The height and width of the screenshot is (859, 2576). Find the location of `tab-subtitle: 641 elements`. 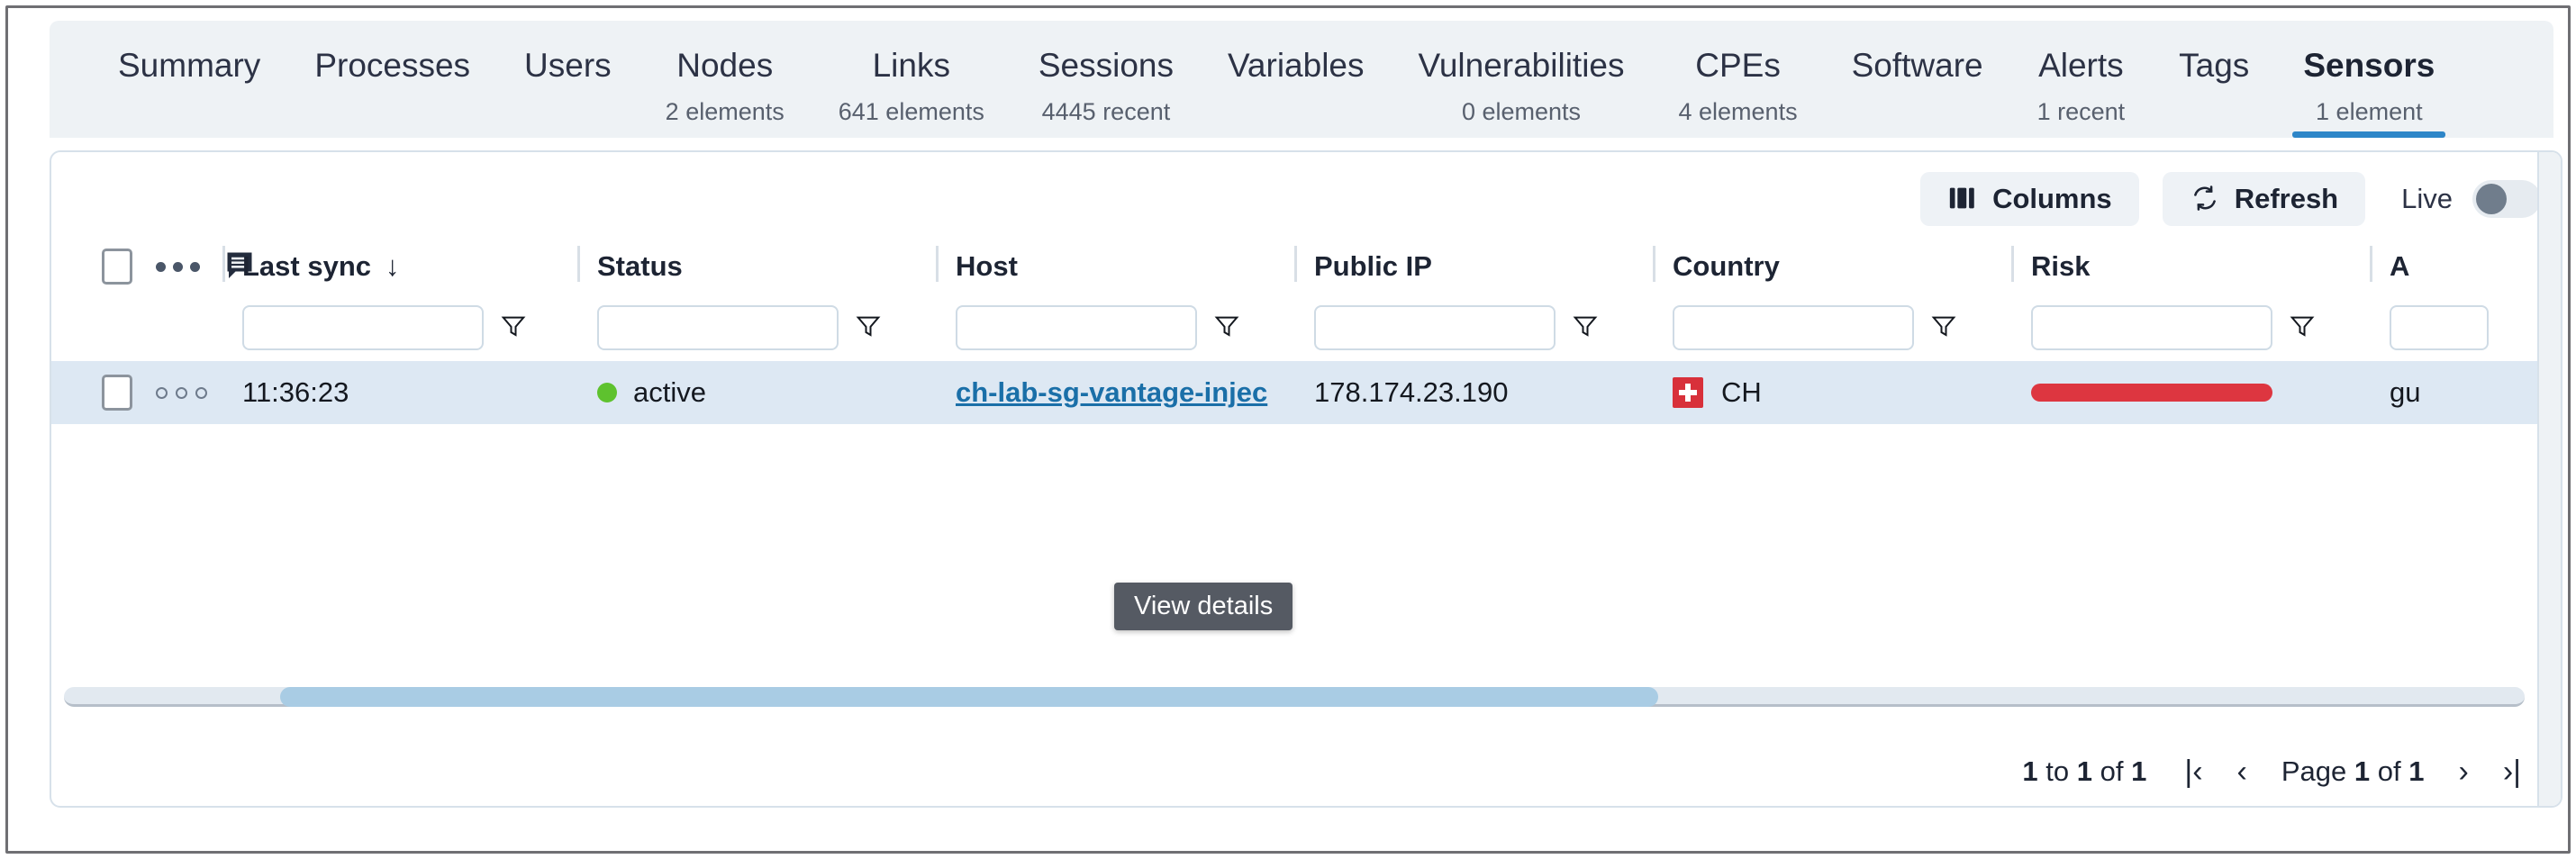

tab-subtitle: 641 elements is located at coordinates (911, 111).